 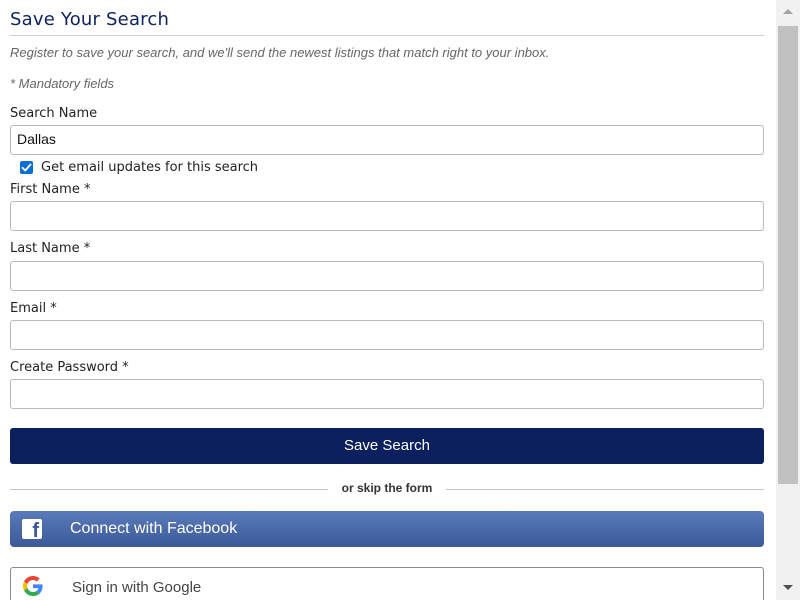 I want to click on facebook-connect-button: f Connect with Facebook, so click(x=387, y=529).